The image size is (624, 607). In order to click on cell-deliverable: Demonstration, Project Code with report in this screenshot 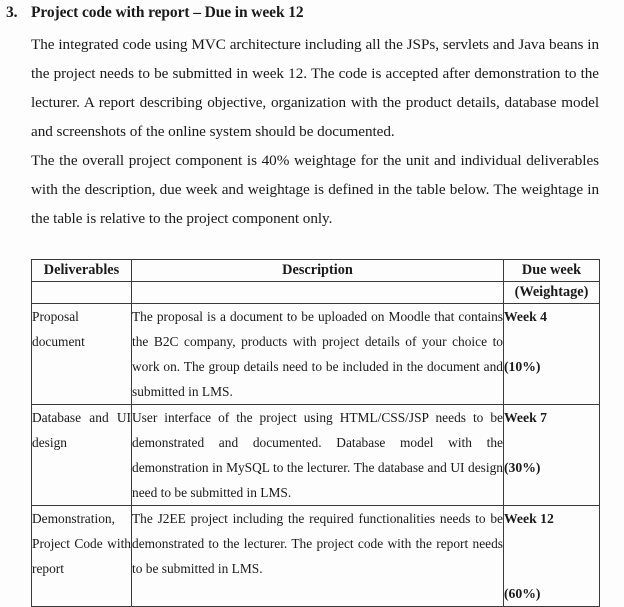, I will do `click(81, 556)`.